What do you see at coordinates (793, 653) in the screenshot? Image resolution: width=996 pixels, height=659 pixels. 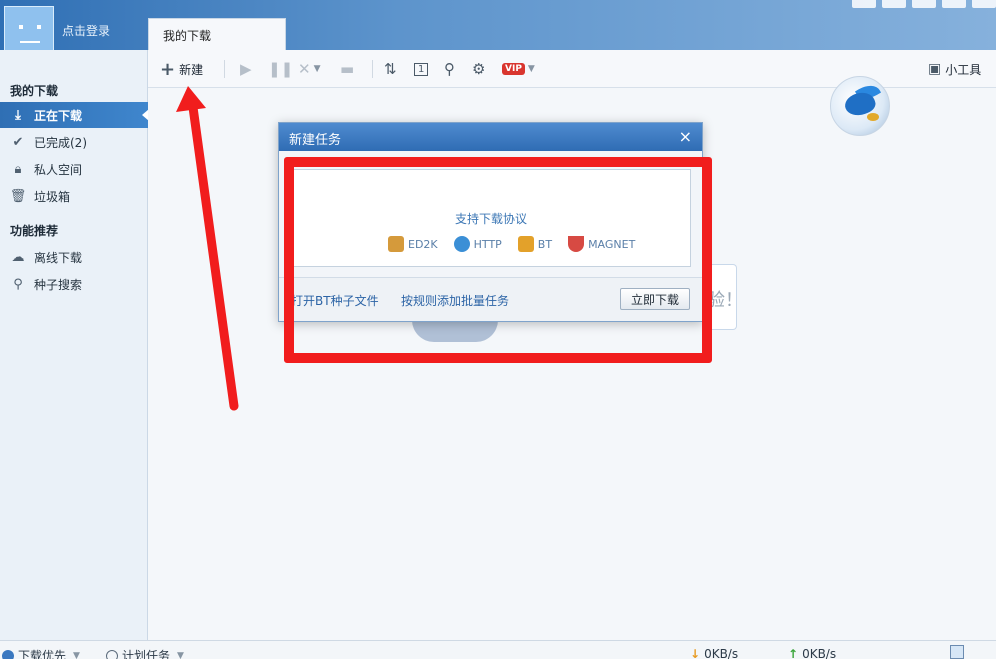 I see `arrow-up-icon: ↑` at bounding box center [793, 653].